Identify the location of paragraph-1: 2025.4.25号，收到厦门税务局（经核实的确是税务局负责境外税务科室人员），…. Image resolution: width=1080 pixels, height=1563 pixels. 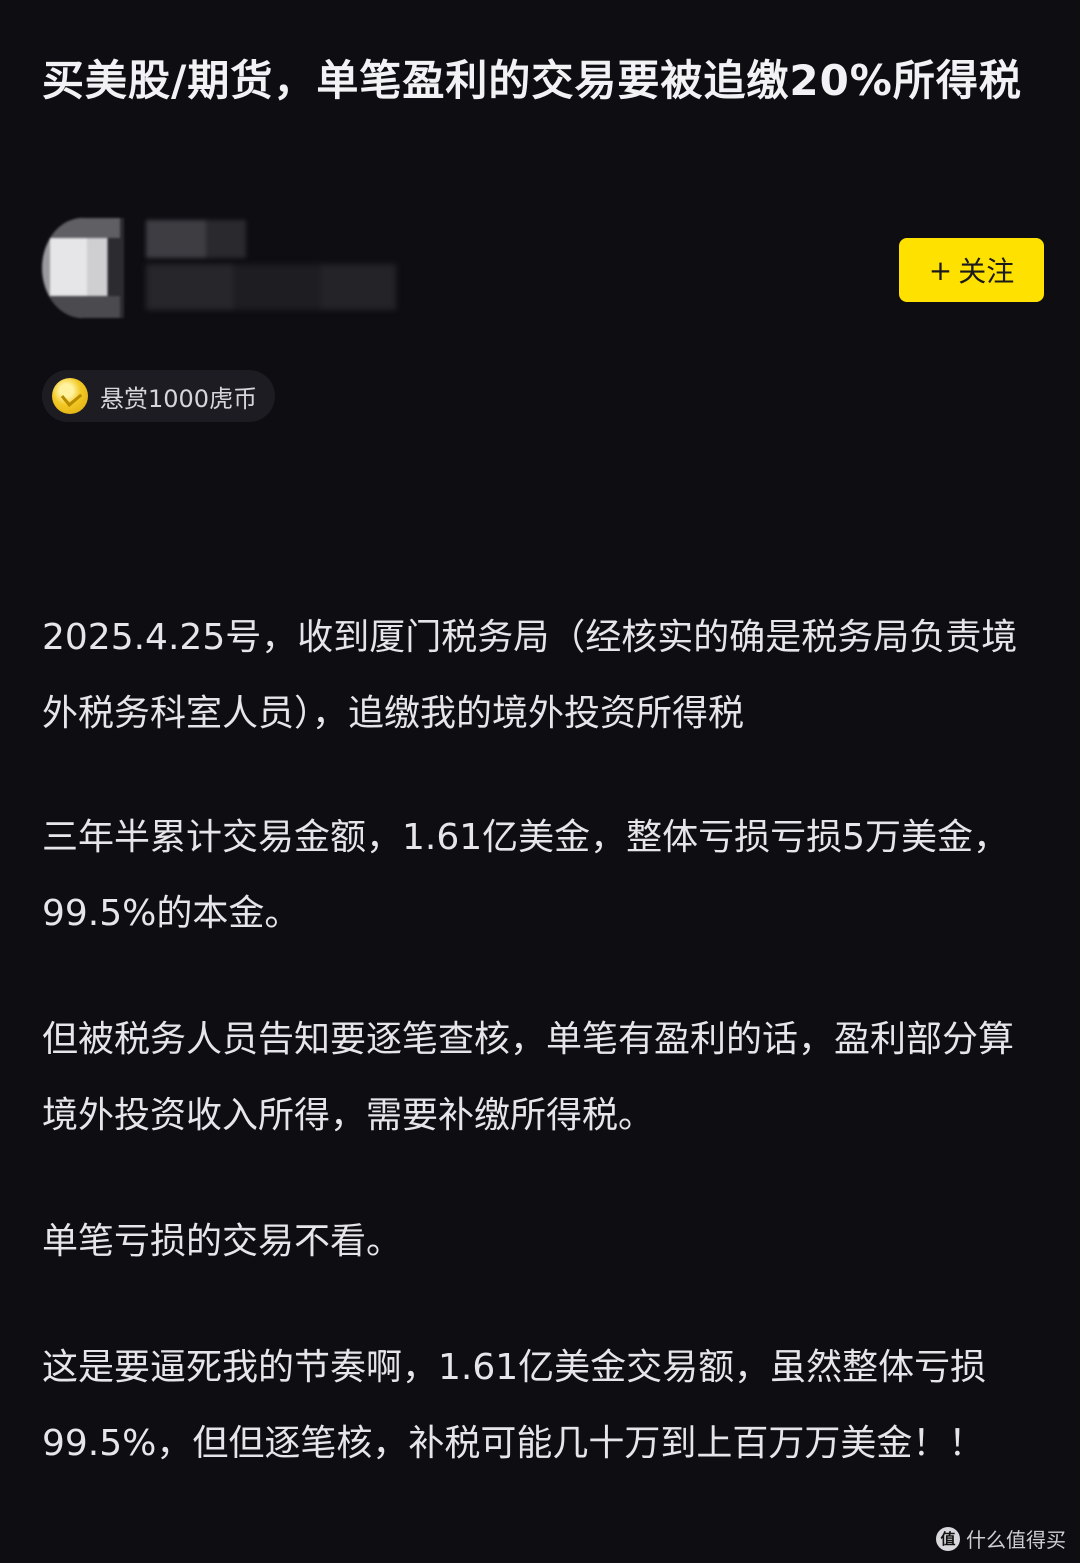
(530, 675).